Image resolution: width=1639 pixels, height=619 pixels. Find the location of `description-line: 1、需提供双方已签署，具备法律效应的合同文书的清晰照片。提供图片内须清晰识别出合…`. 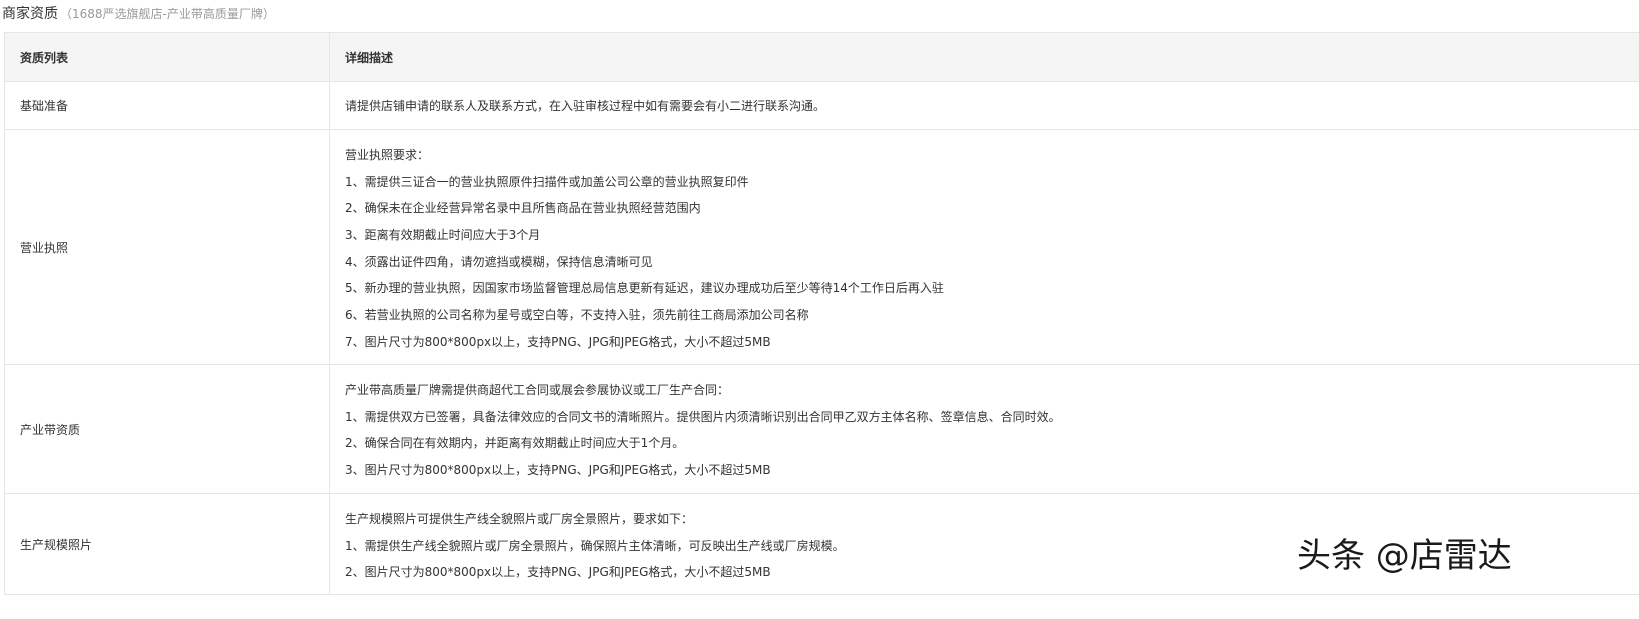

description-line: 1、需提供双方已签署，具备法律效应的合同文书的清晰照片。提供图片内须清晰识别出合… is located at coordinates (703, 416).